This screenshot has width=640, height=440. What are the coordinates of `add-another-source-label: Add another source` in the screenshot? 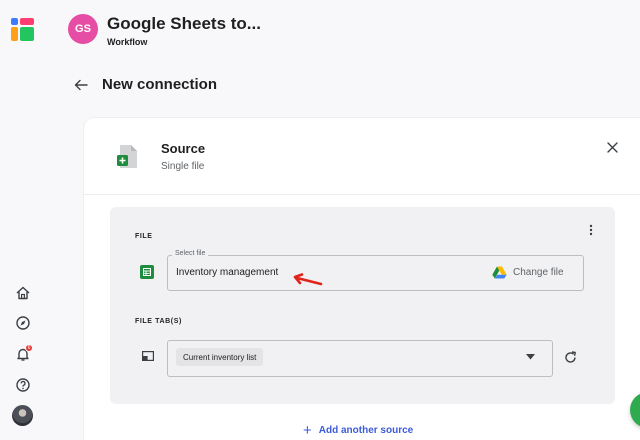 It's located at (366, 430).